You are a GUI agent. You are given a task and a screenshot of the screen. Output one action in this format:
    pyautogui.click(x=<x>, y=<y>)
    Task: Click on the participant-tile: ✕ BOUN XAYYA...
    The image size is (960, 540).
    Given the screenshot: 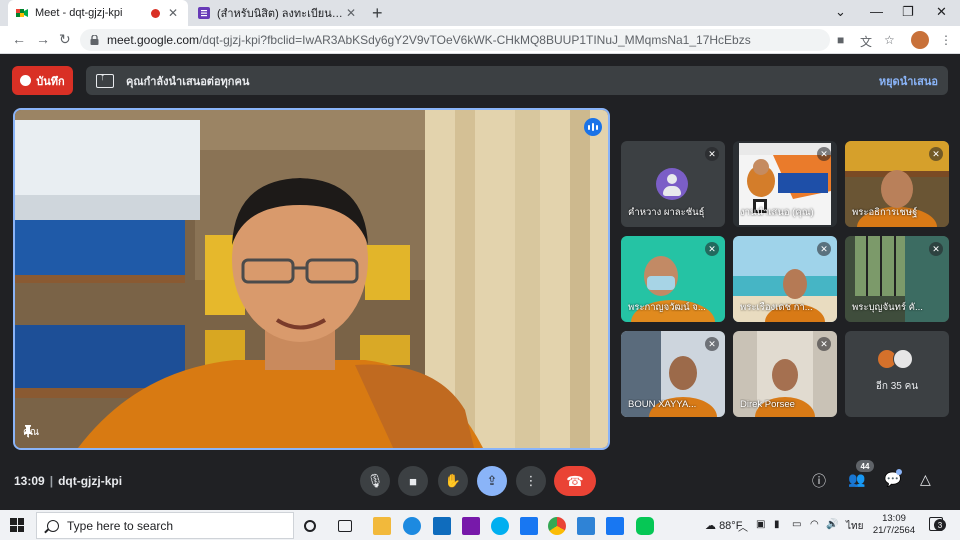 What is the action you would take?
    pyautogui.click(x=673, y=374)
    